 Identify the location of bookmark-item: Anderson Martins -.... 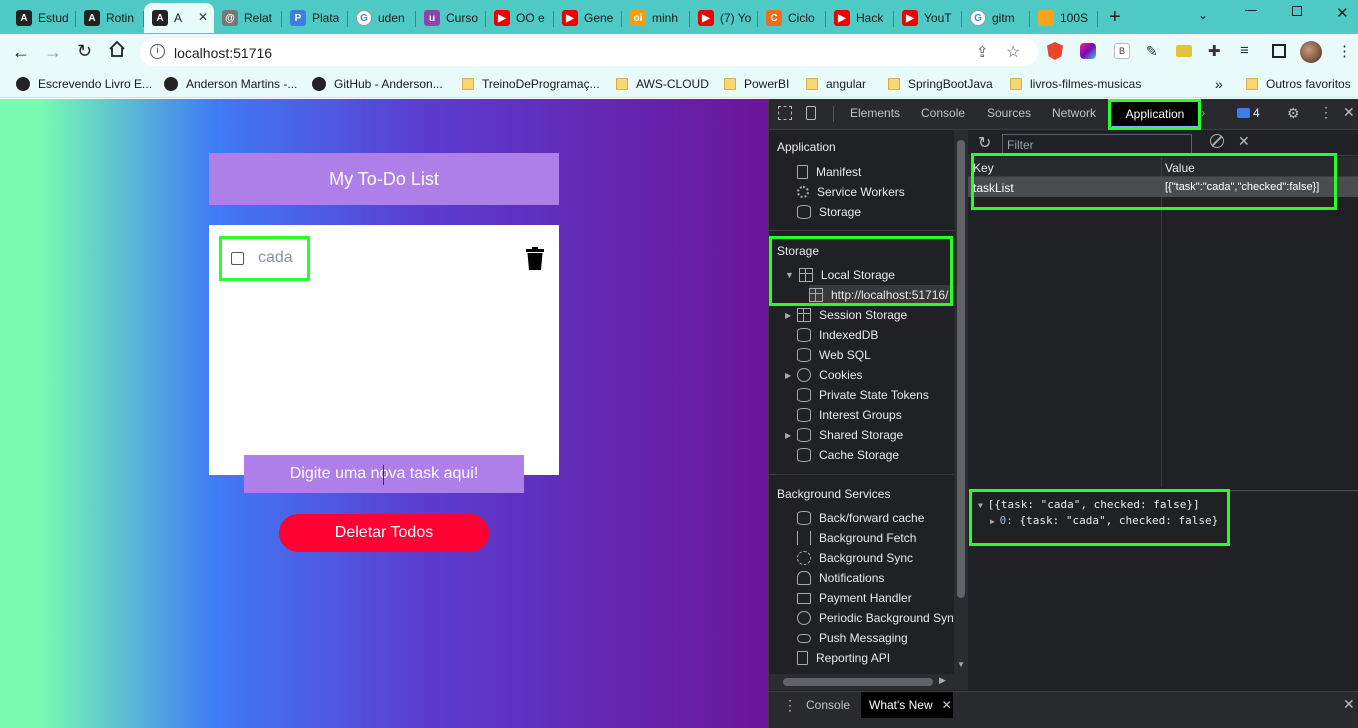
(230, 84).